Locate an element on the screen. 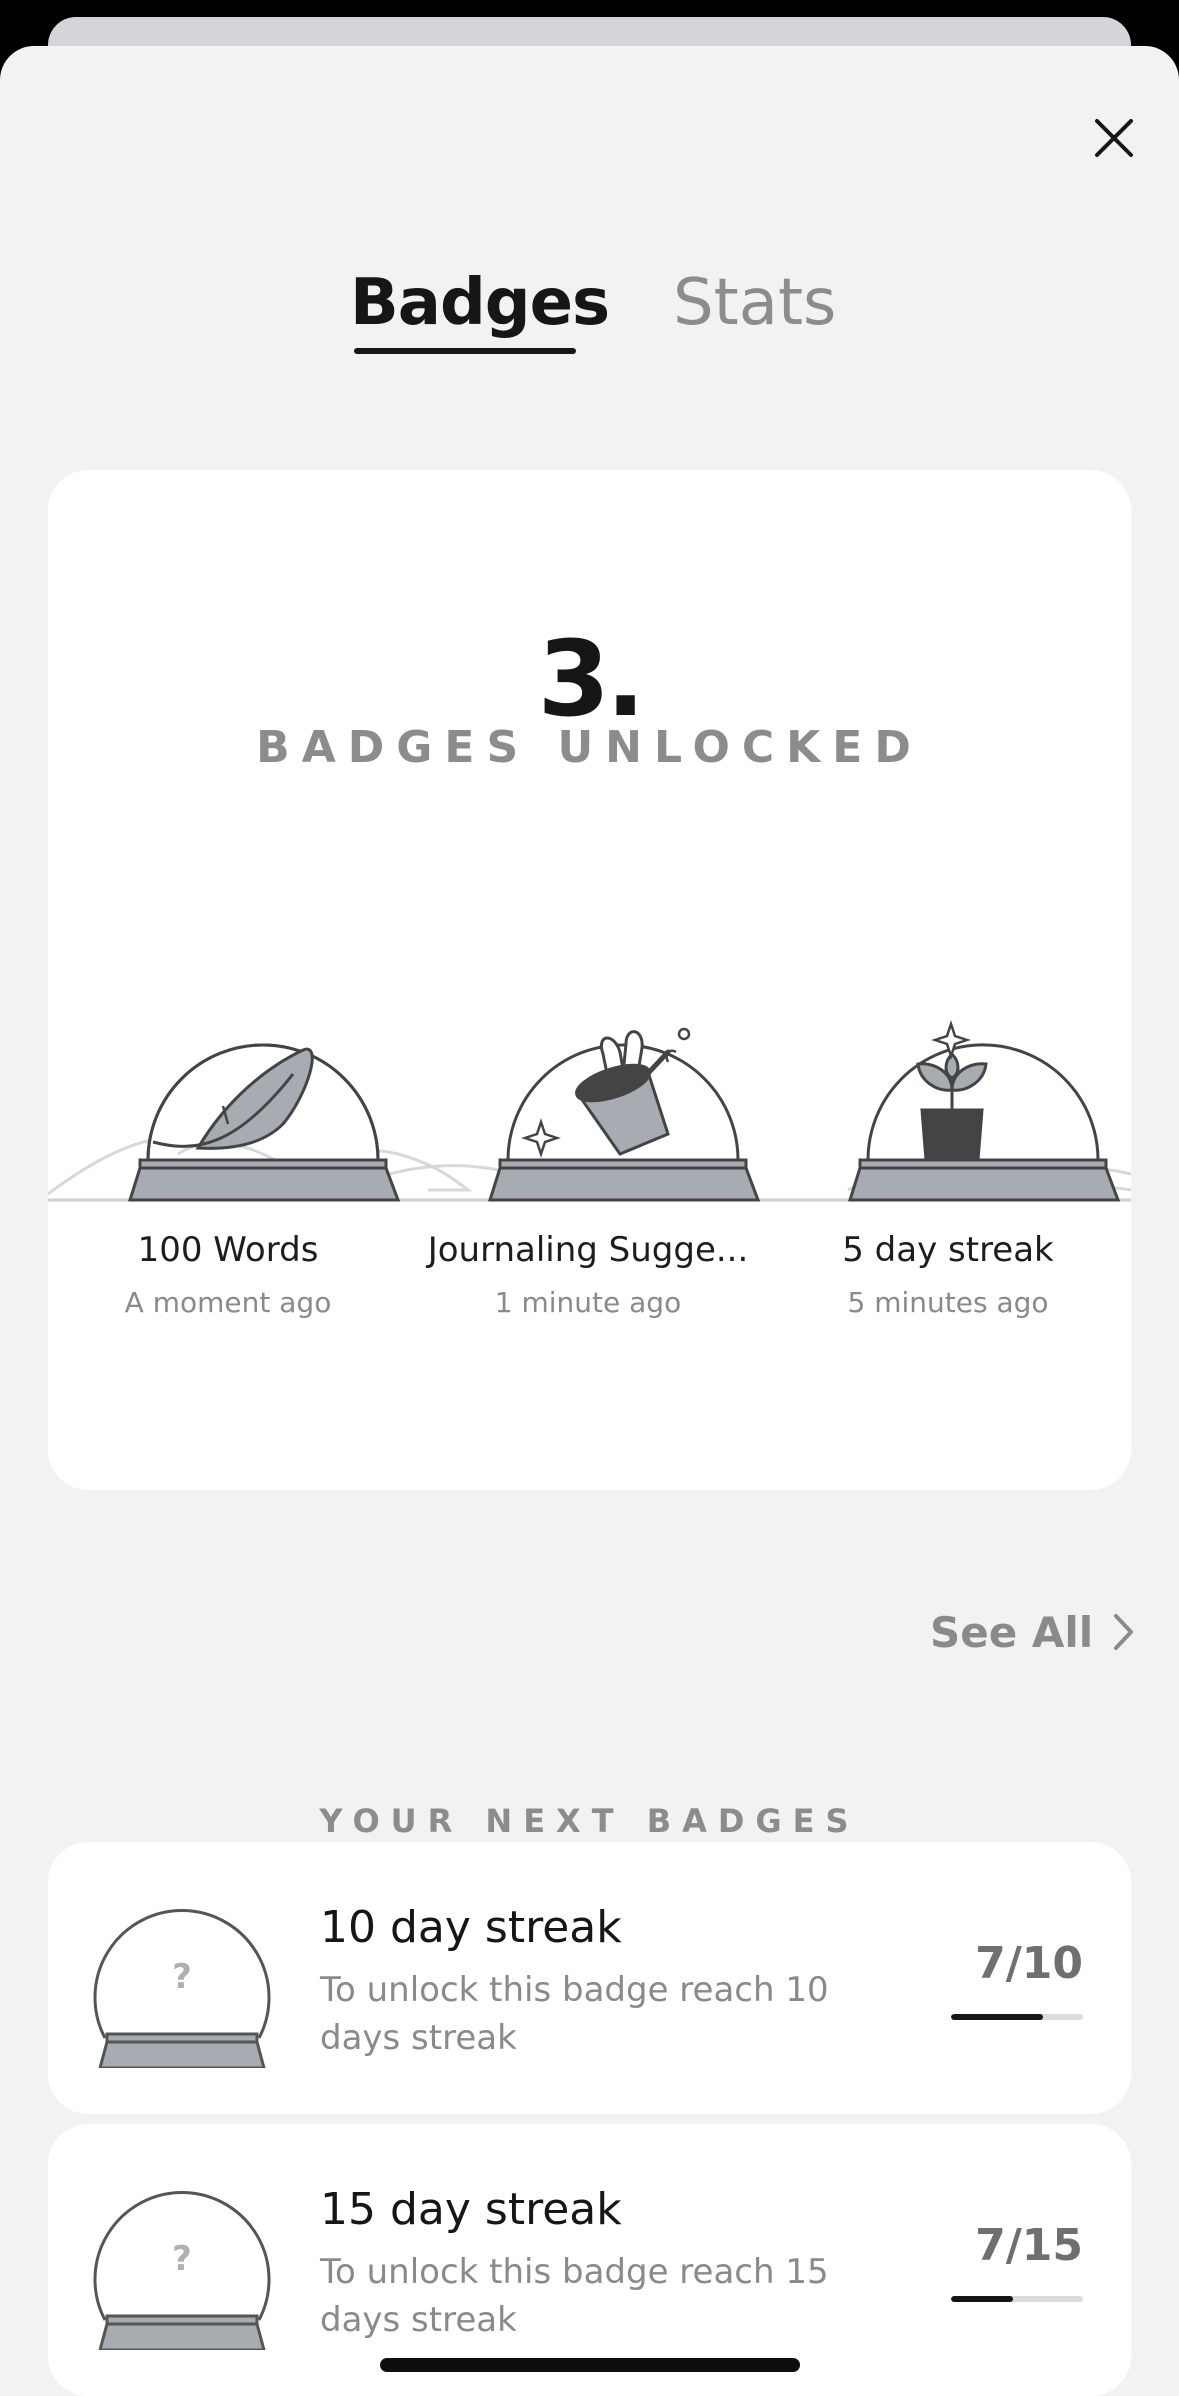  badge-time: A moment ago is located at coordinates (228, 1302).